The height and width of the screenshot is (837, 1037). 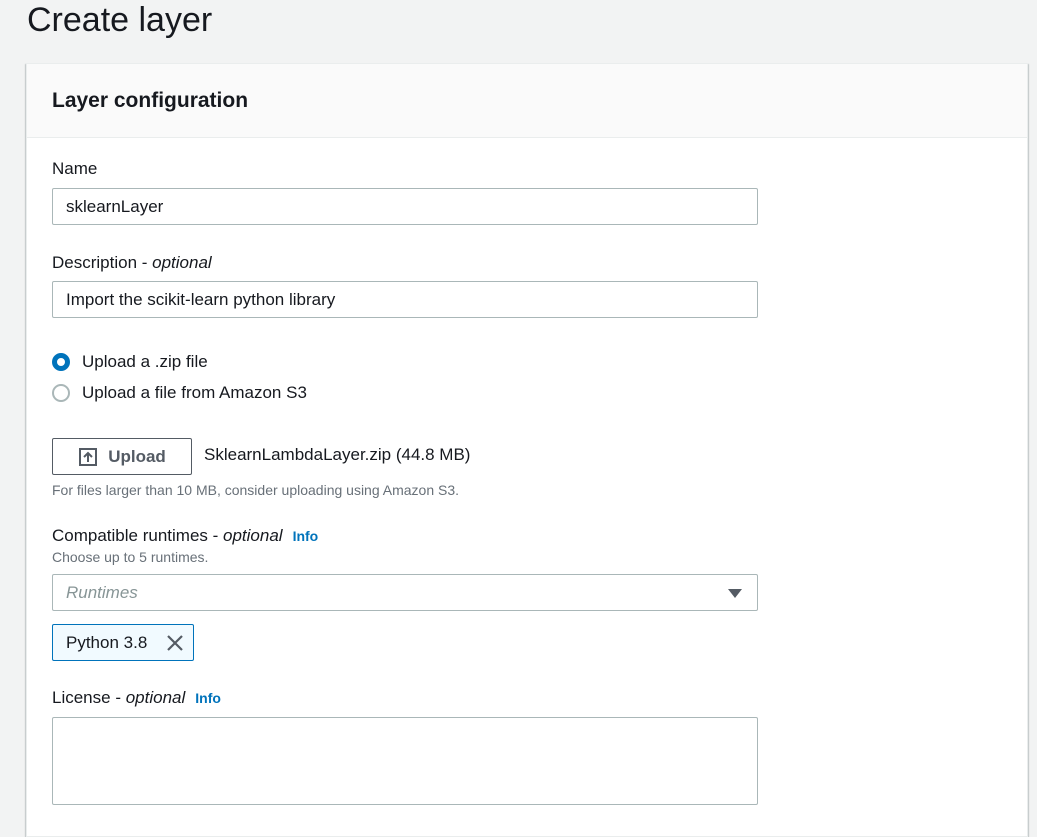 I want to click on runtime-token: Python 3.8, so click(x=123, y=642).